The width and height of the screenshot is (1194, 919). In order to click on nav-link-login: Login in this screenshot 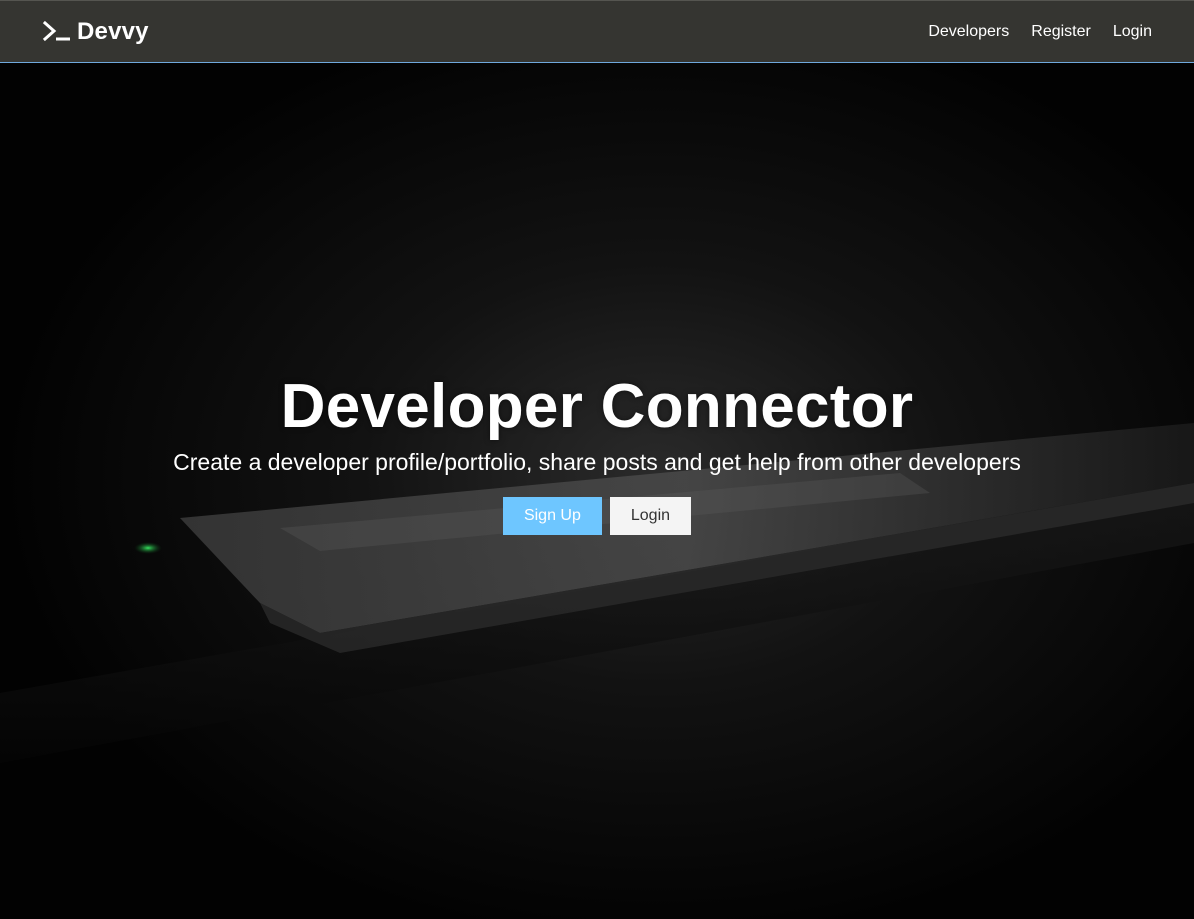, I will do `click(1132, 32)`.